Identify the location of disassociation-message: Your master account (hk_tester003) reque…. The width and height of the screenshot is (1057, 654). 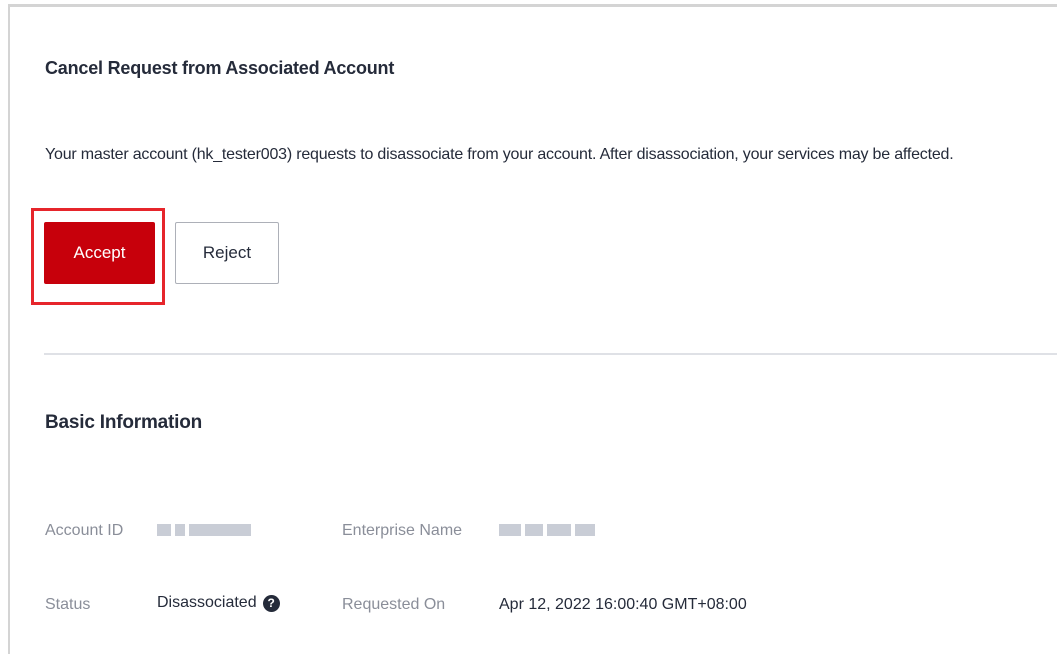
(499, 154).